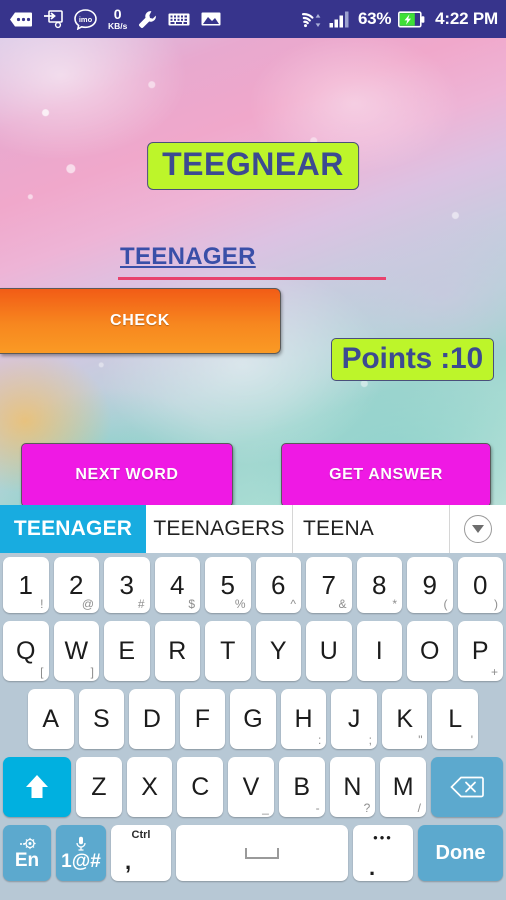 Image resolution: width=506 pixels, height=900 pixels. I want to click on key-label: X, so click(149, 786).